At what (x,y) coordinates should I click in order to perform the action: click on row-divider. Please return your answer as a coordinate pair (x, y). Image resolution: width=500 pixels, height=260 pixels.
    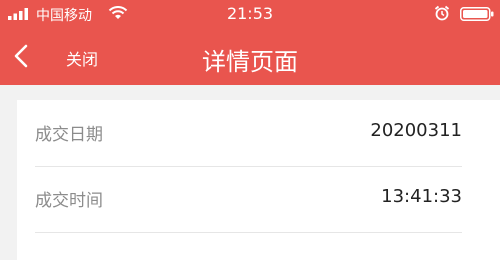
    Looking at the image, I should click on (248, 232).